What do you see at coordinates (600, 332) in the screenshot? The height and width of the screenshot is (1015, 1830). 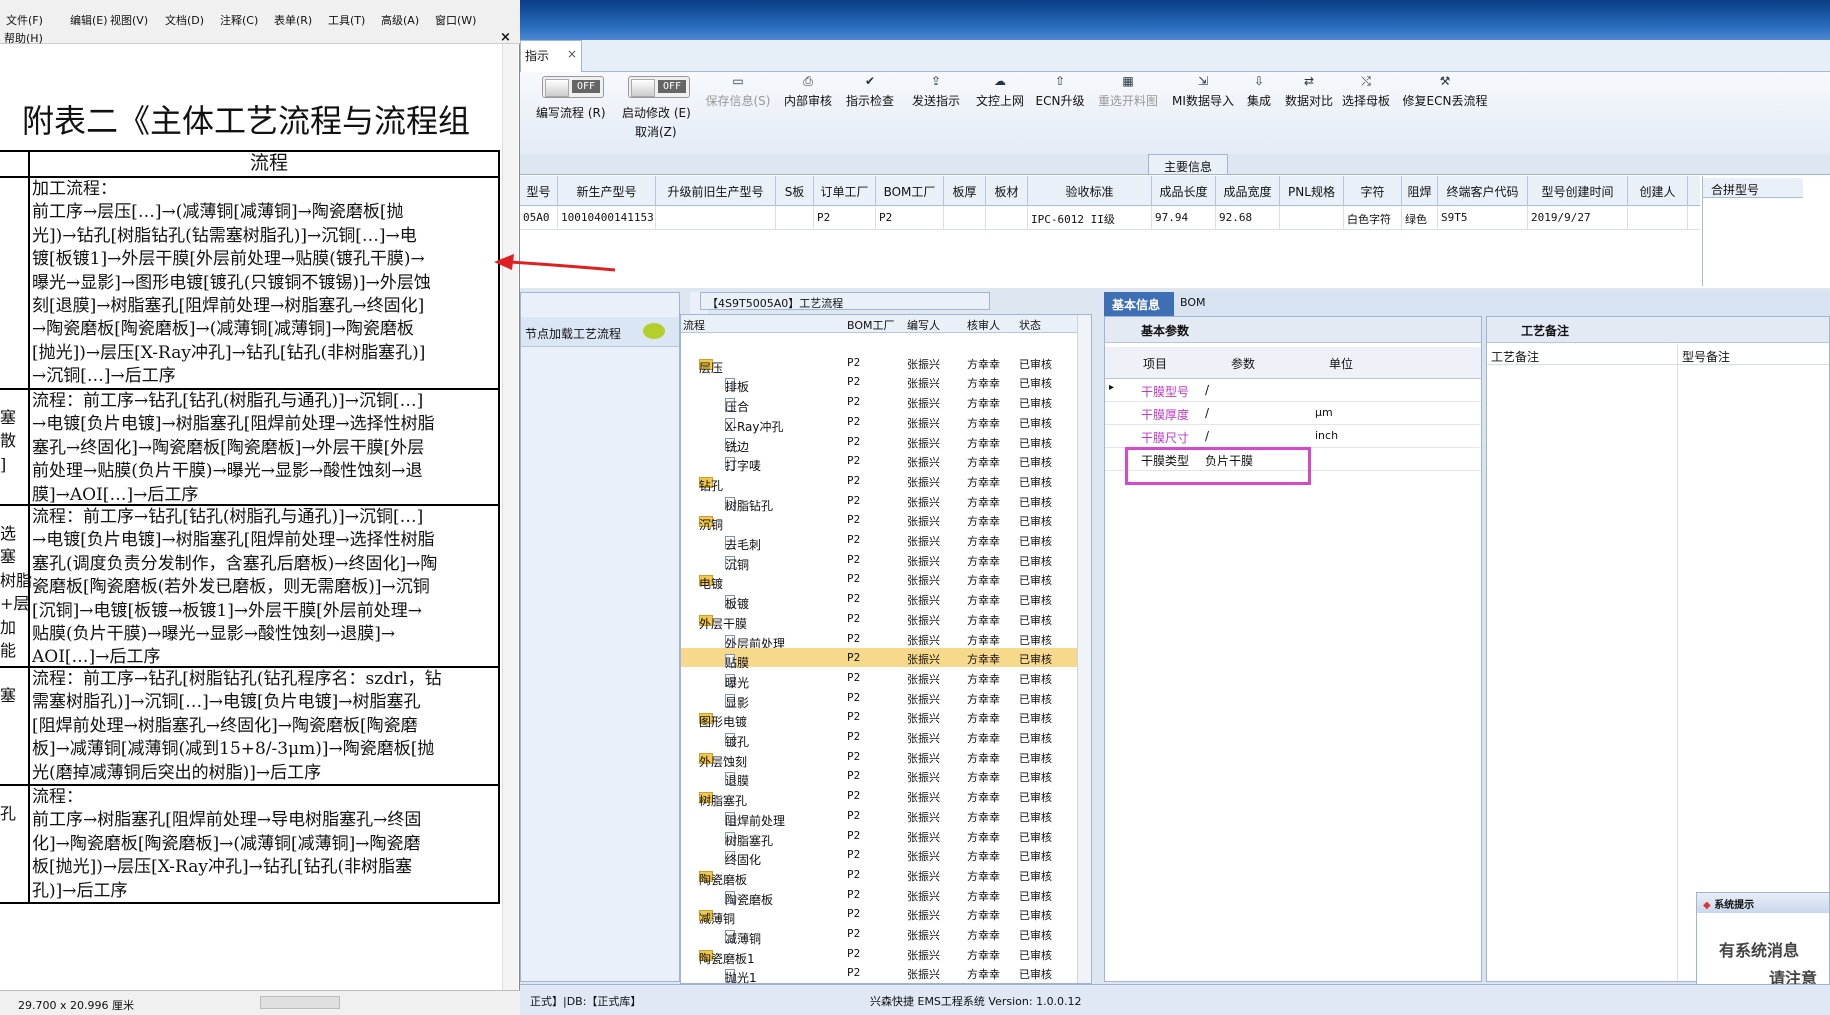 I see `node-load-row: 节点加载工艺流程` at bounding box center [600, 332].